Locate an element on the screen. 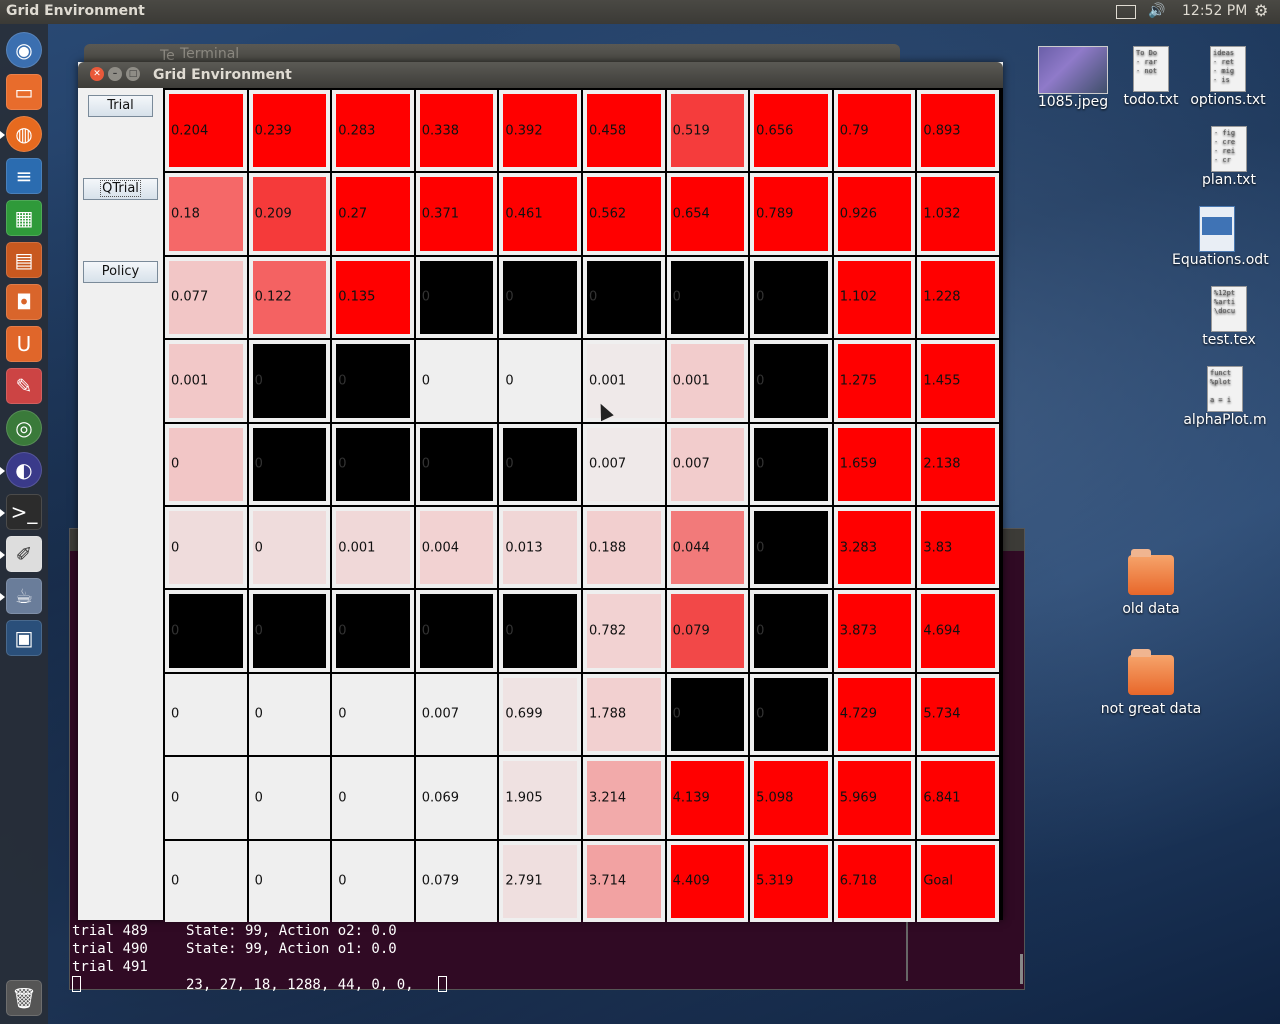  grid-cell: 0.392 is located at coordinates (540, 131).